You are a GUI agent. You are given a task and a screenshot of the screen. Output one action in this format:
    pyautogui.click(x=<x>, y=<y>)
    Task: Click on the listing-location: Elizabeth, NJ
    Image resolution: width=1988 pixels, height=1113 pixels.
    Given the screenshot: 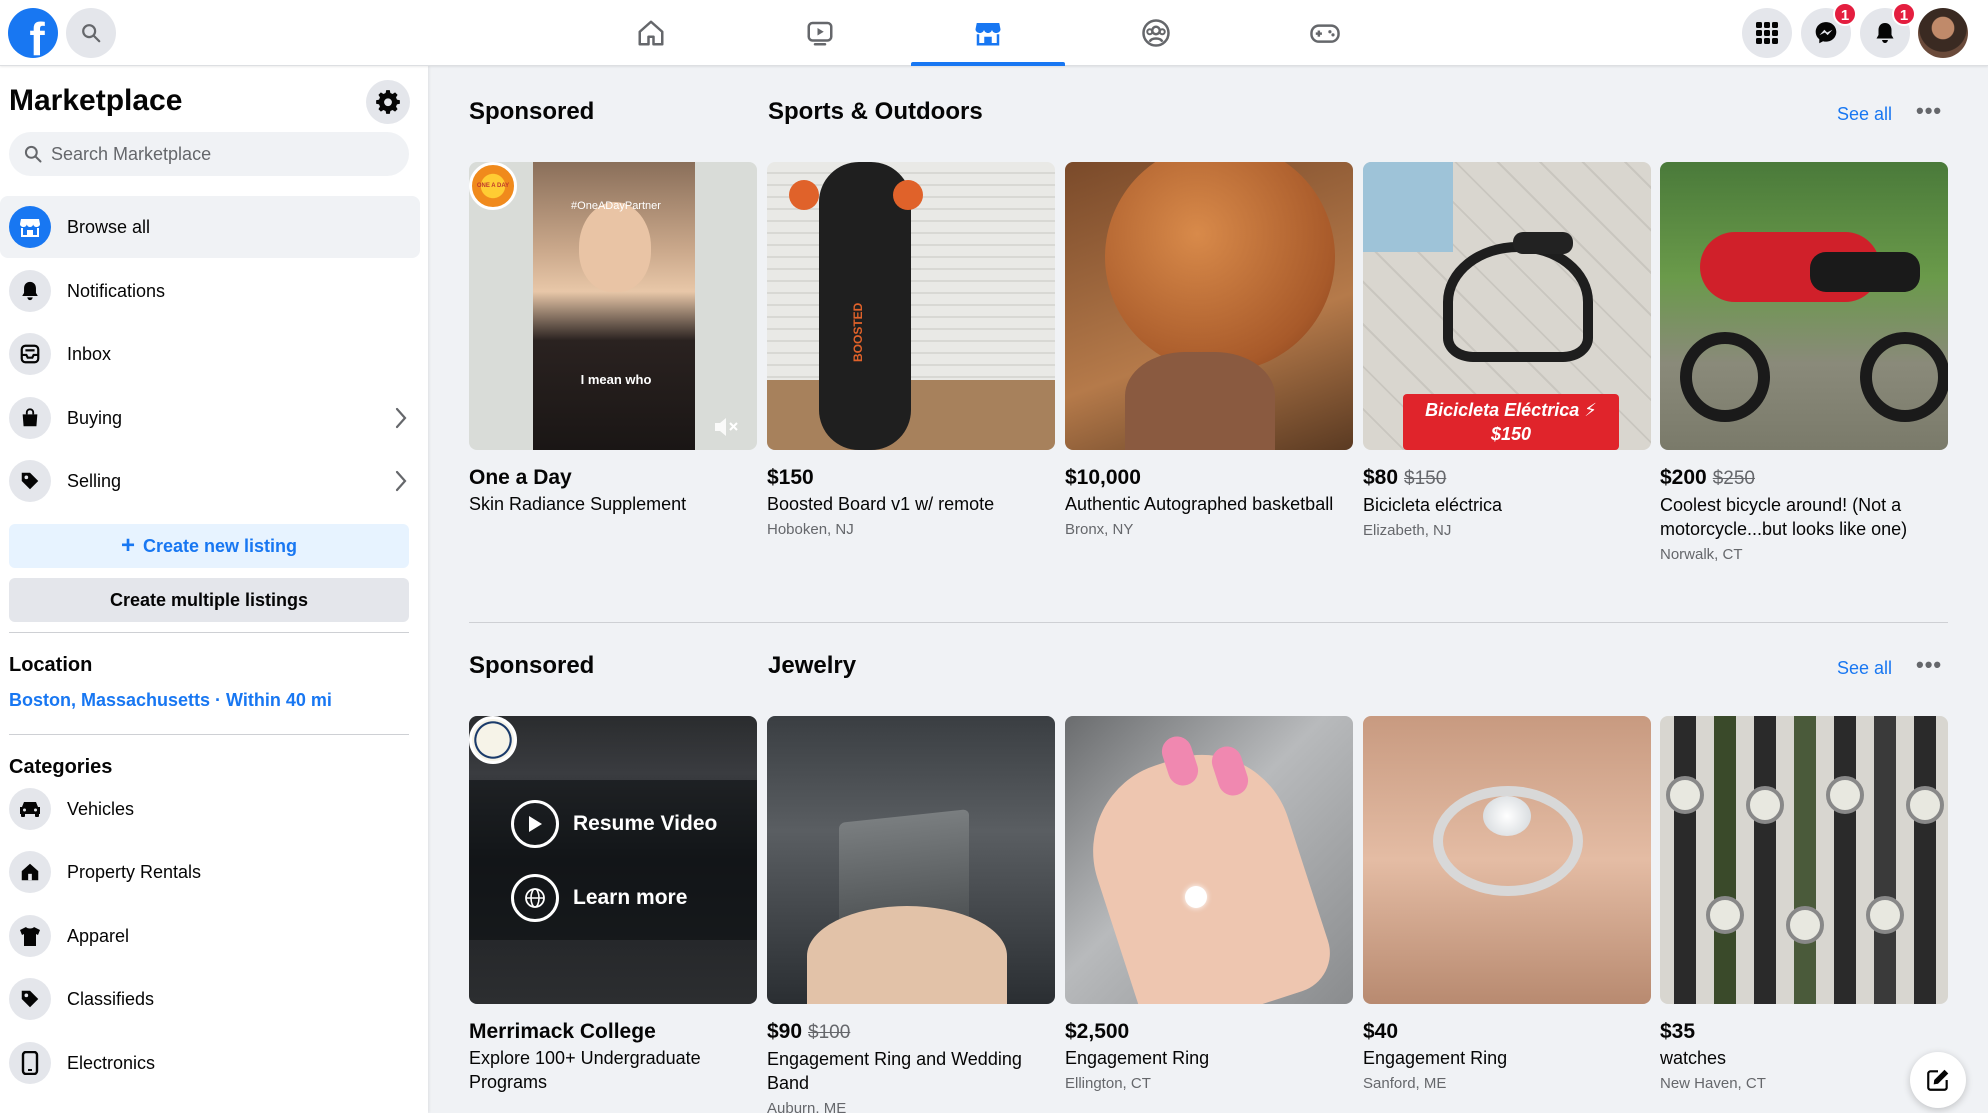 What is the action you would take?
    pyautogui.click(x=1407, y=530)
    